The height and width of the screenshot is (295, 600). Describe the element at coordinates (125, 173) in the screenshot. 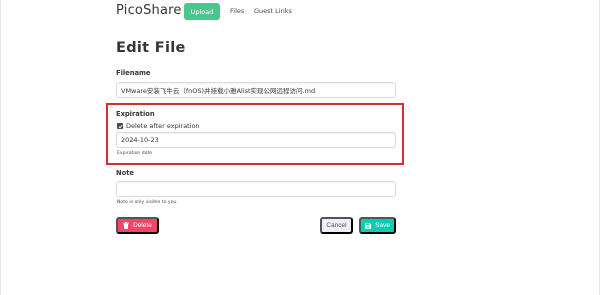

I see `note-label: Note` at that location.